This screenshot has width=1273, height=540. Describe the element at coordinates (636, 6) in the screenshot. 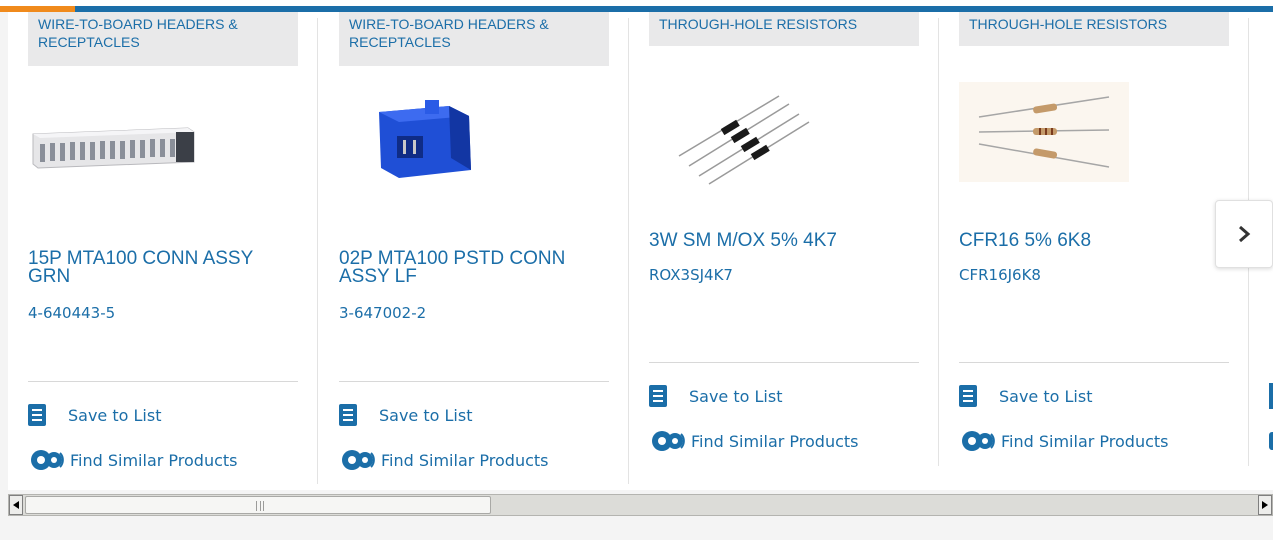

I see `top-accent-bar` at that location.